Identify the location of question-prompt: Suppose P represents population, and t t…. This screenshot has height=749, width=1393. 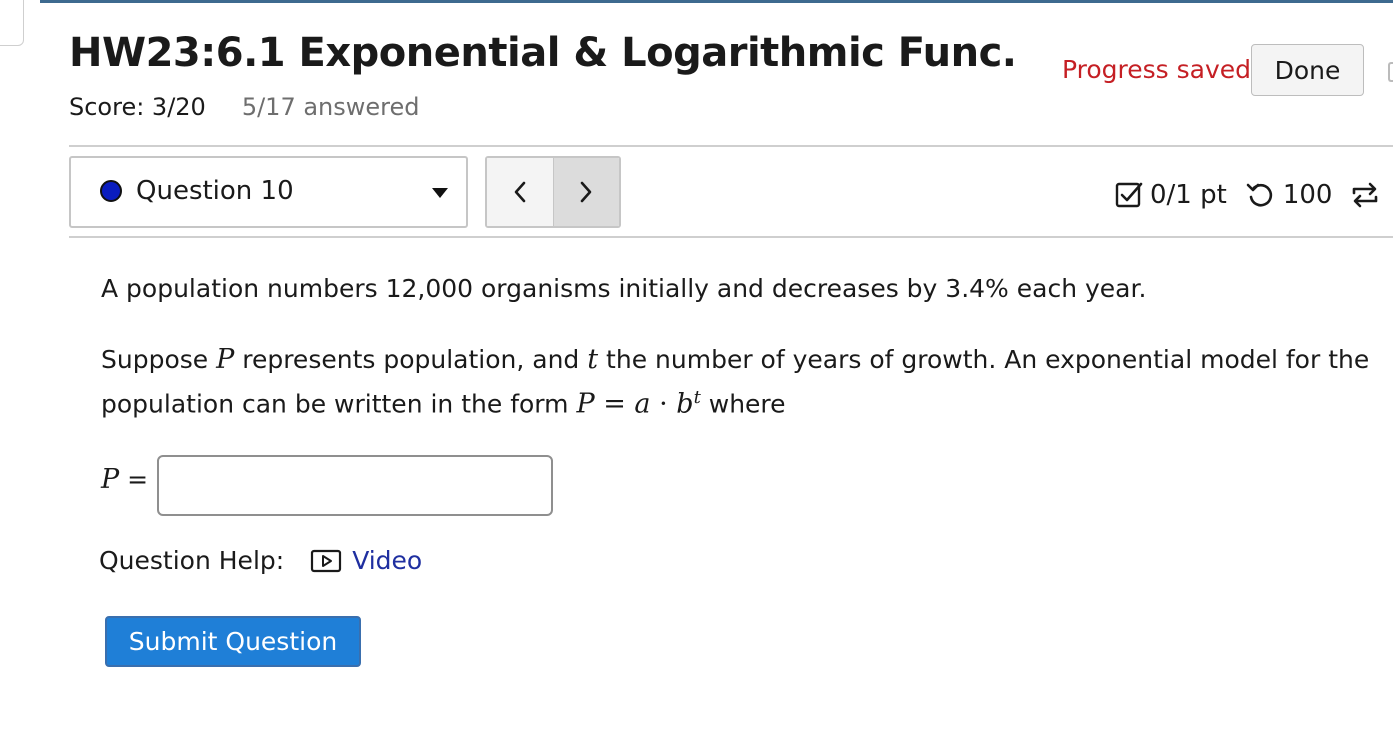
(746, 382).